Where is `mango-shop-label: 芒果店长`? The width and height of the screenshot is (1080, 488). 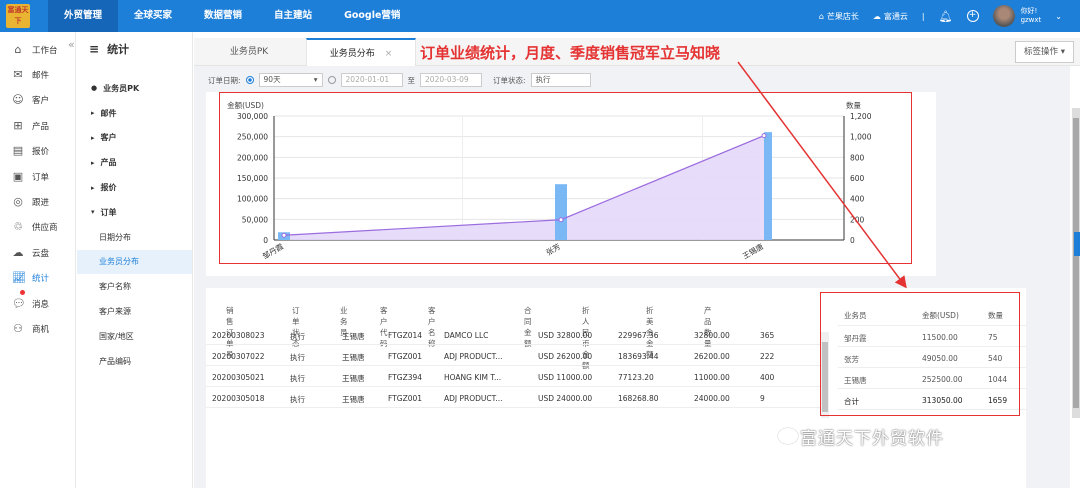
mango-shop-label: 芒果店长 is located at coordinates (842, 16).